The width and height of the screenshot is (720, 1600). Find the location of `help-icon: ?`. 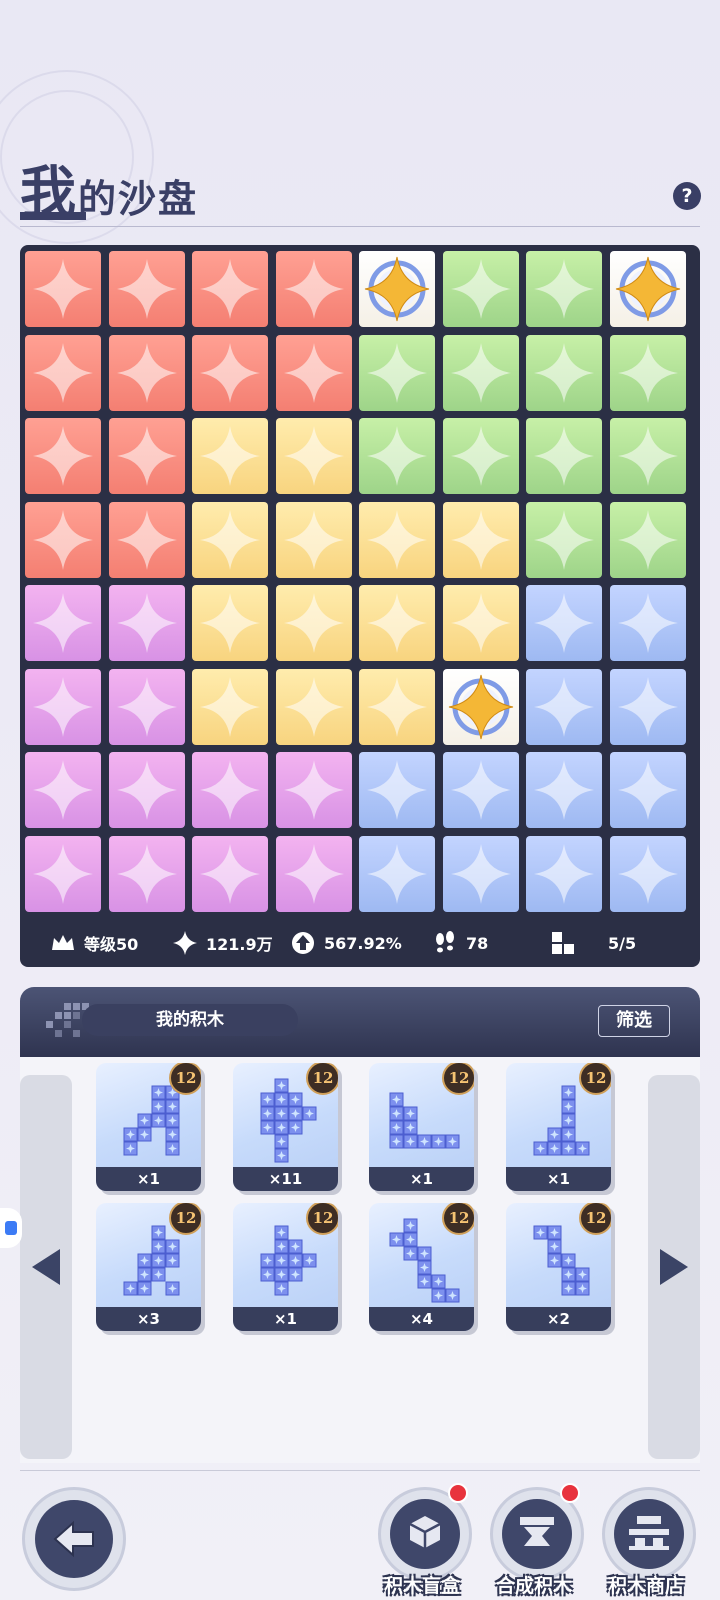

help-icon: ? is located at coordinates (687, 196).